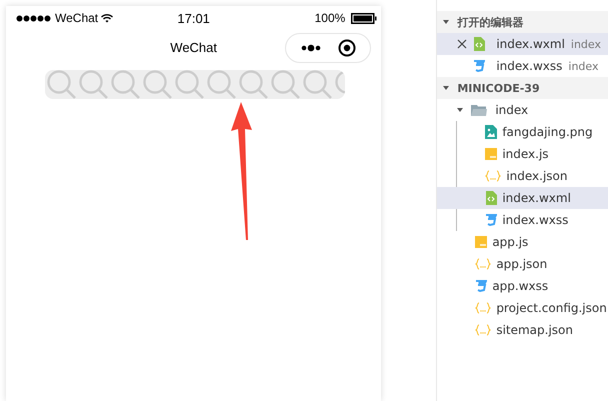  I want to click on file-item: app.js, so click(522, 242).